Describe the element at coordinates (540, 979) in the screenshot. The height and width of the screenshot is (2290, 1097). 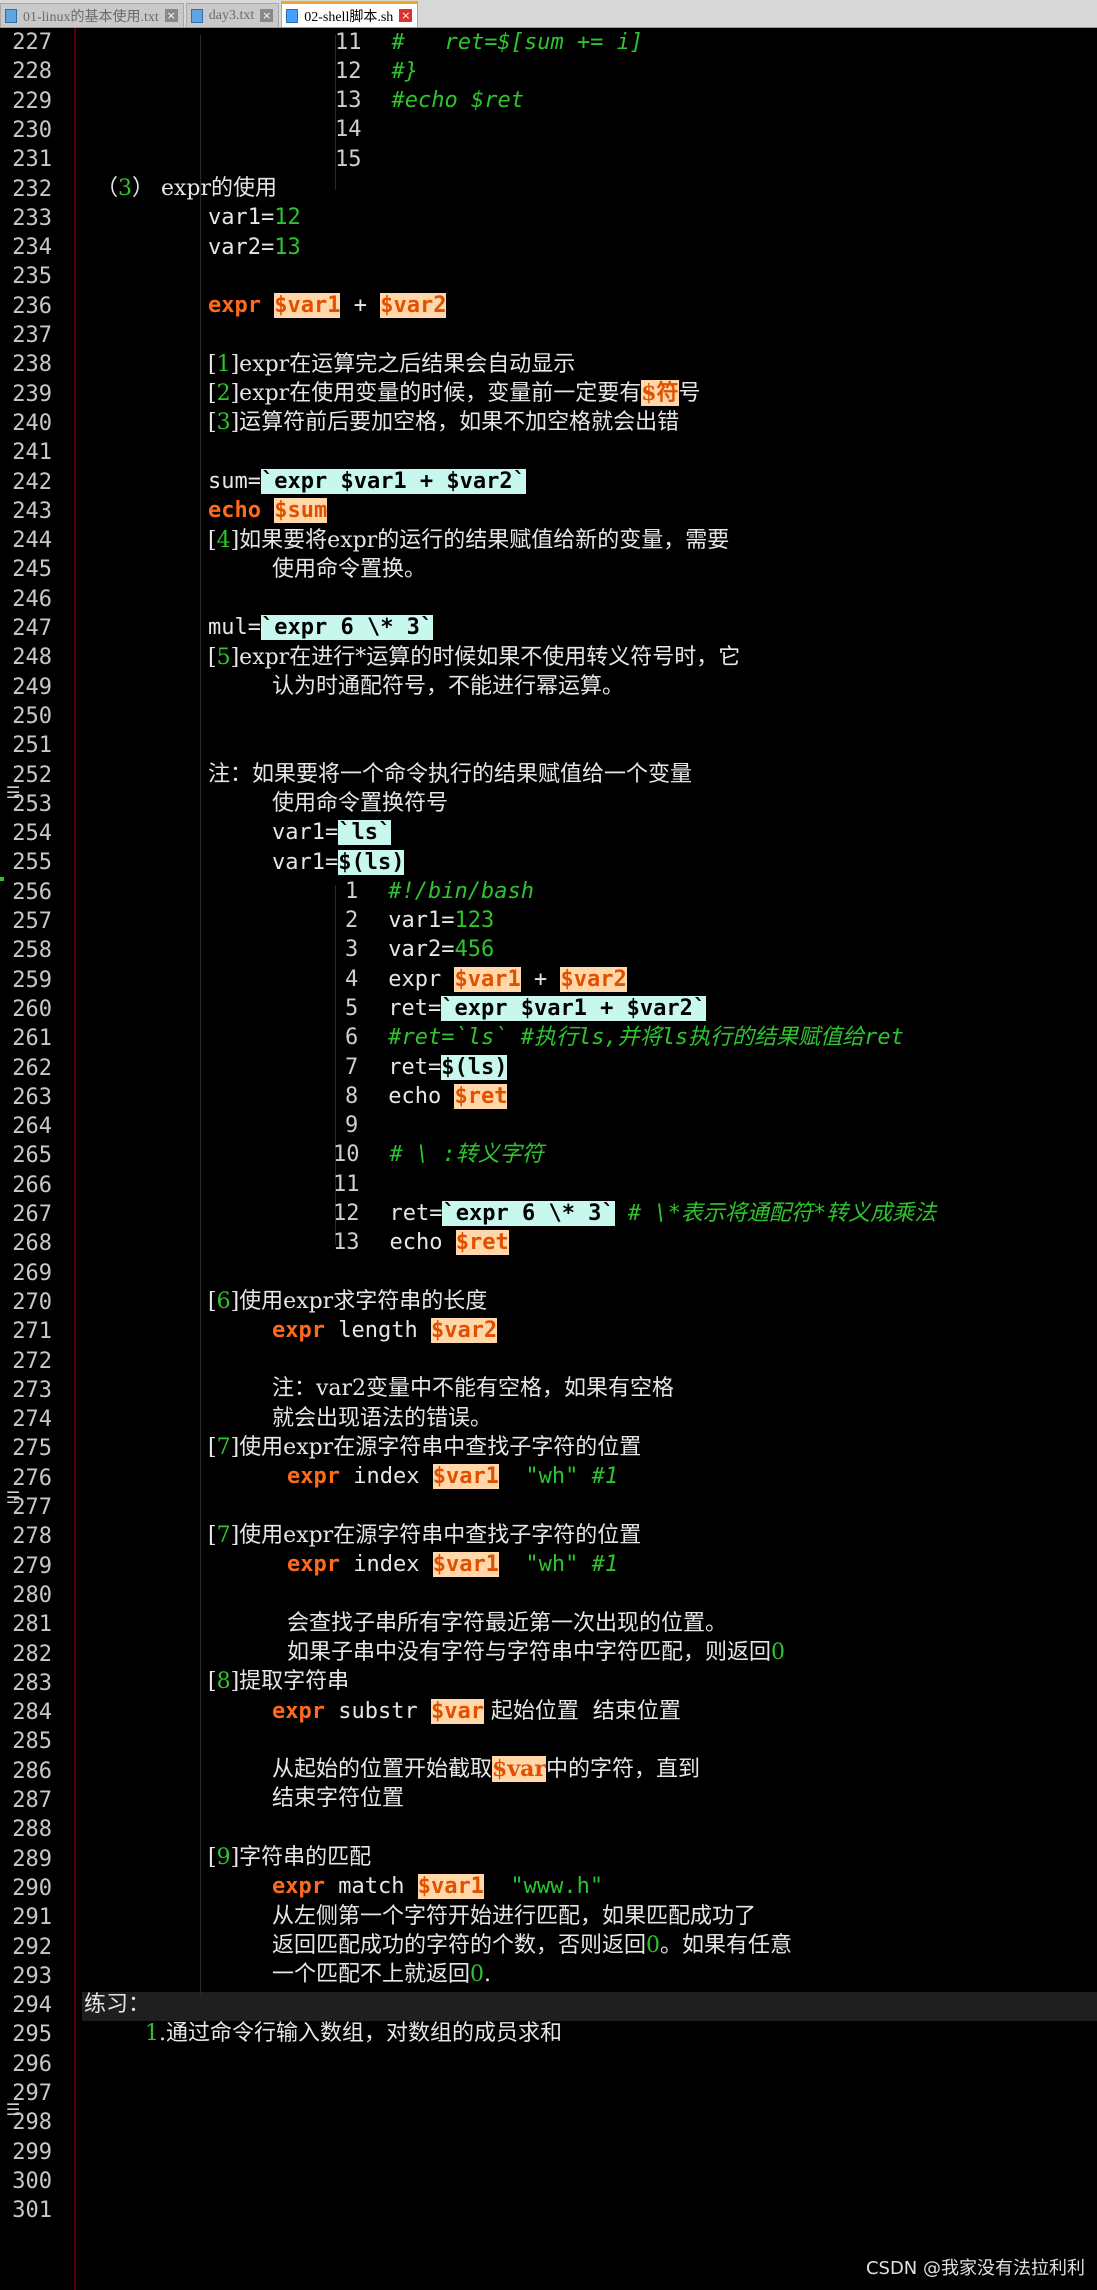
I see `code-text: +` at that location.